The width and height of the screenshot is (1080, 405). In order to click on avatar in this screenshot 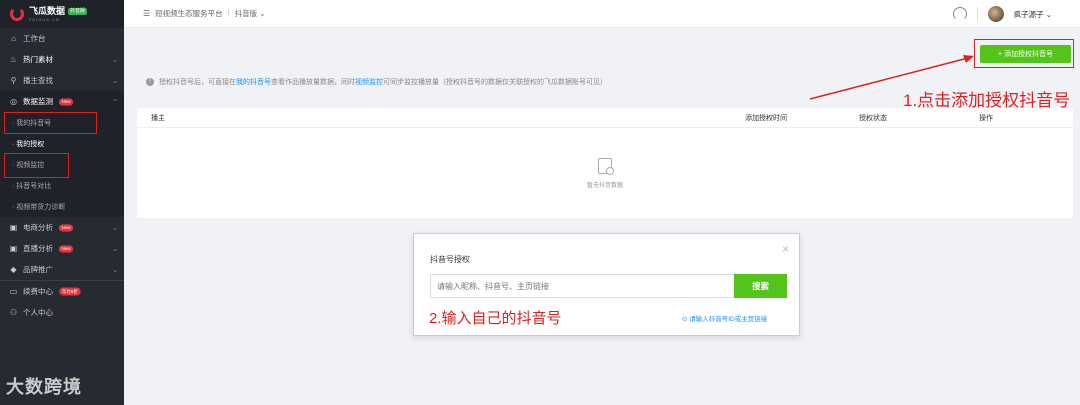, I will do `click(995, 14)`.